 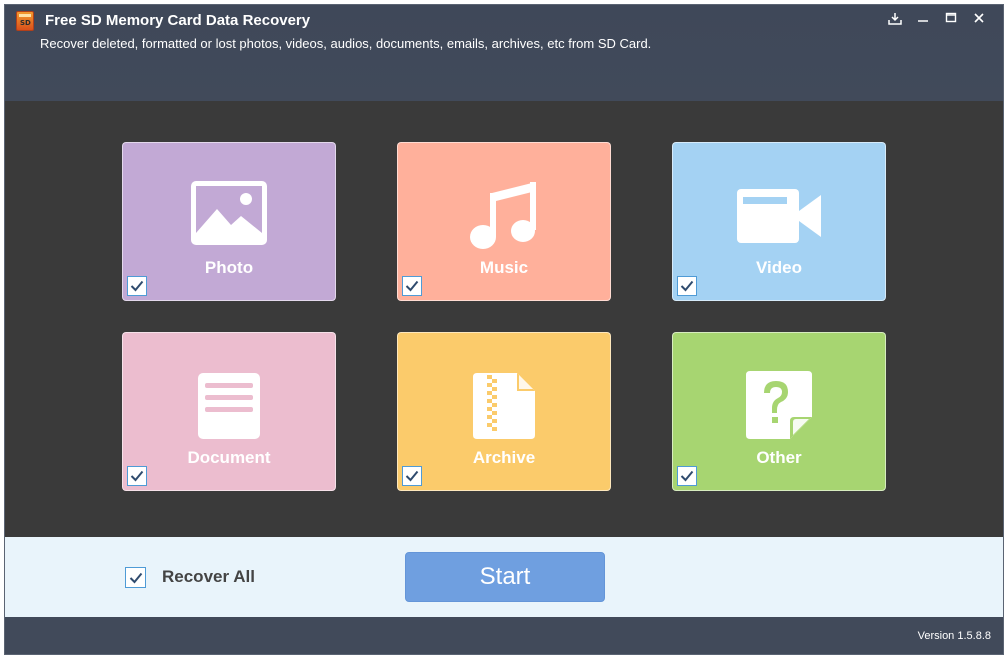 I want to click on tile-photo: Photo, so click(x=229, y=221).